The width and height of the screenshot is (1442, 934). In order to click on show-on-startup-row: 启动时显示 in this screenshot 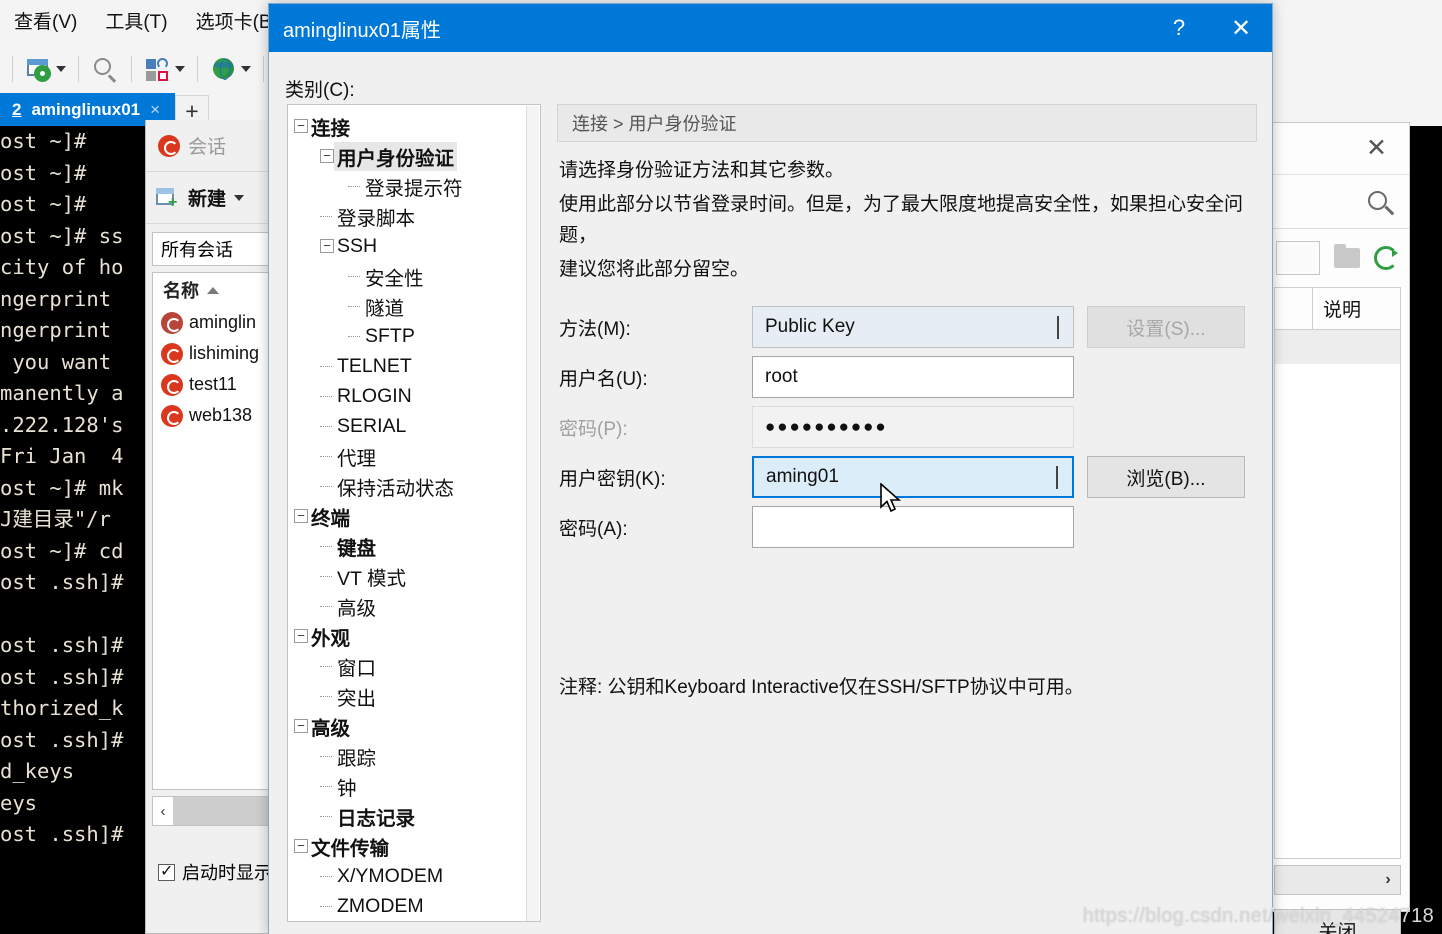, I will do `click(212, 872)`.